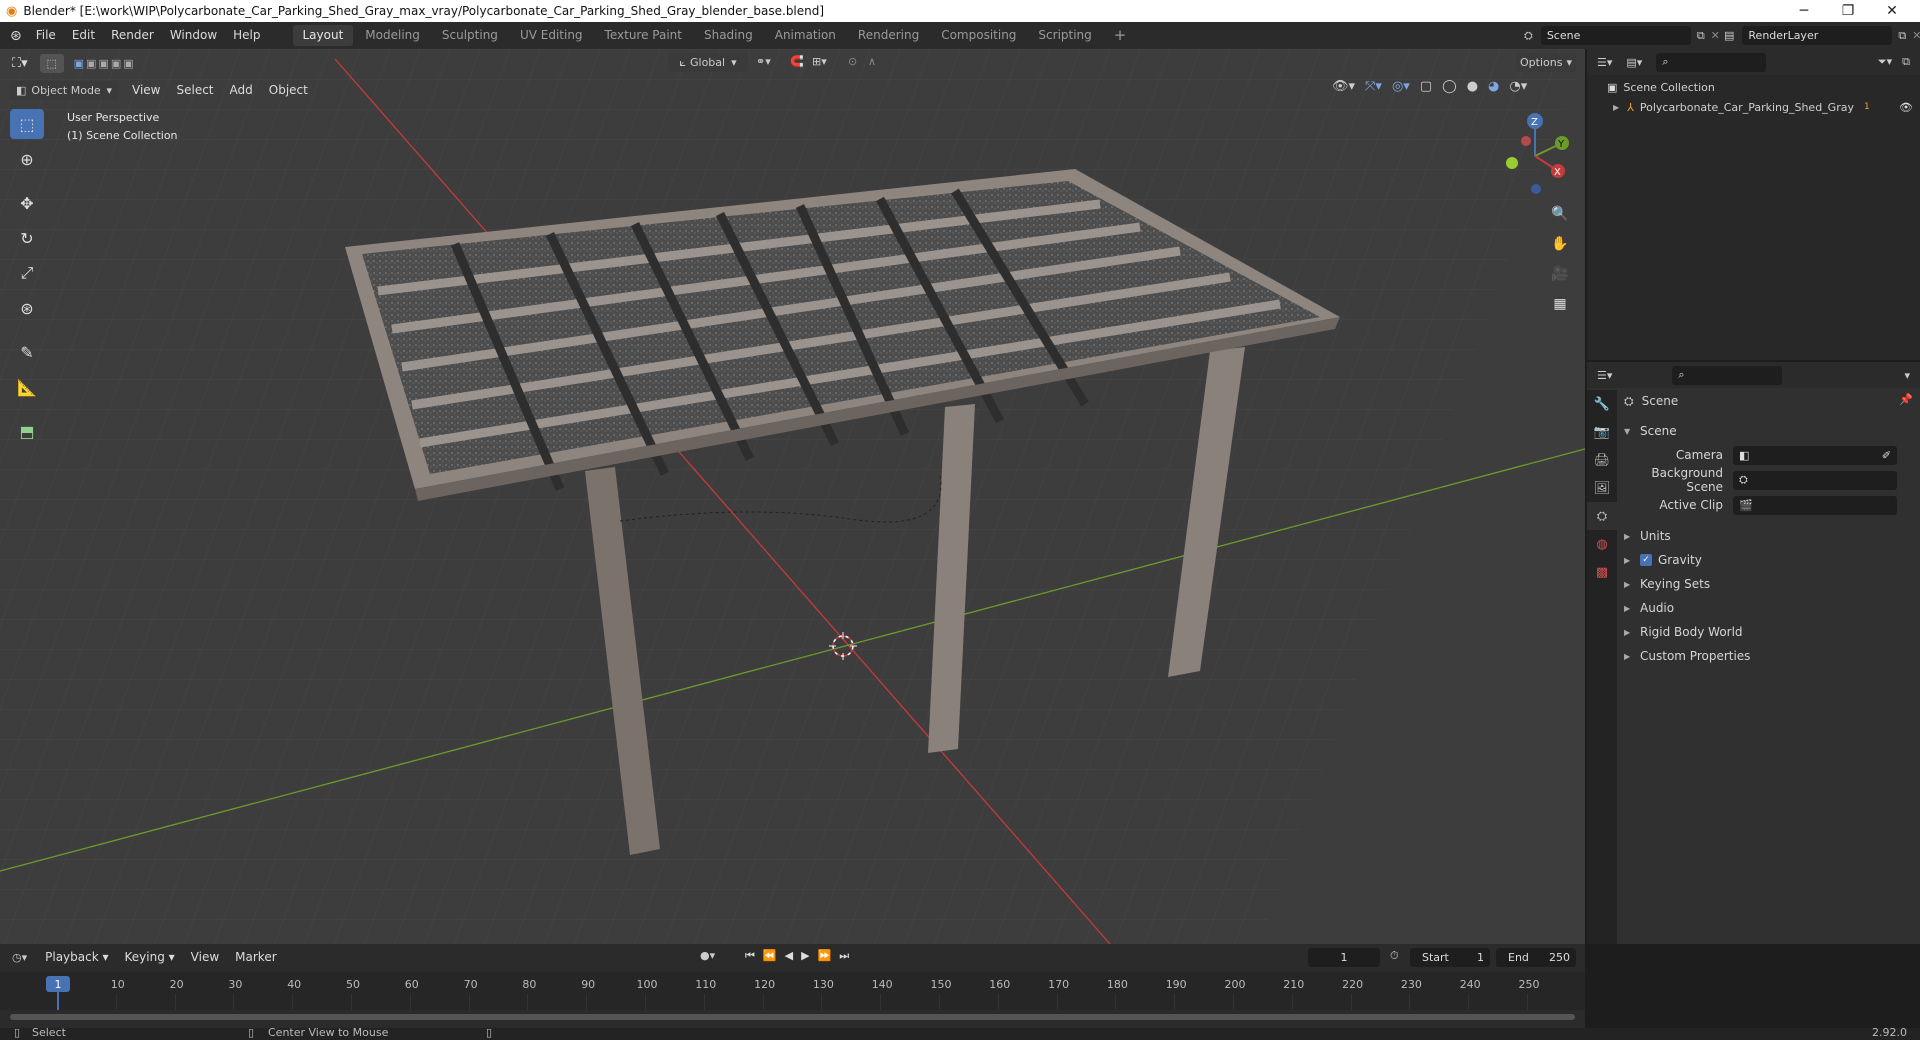 The width and height of the screenshot is (1920, 1040). What do you see at coordinates (193, 35) in the screenshot?
I see `menu-window: Window` at bounding box center [193, 35].